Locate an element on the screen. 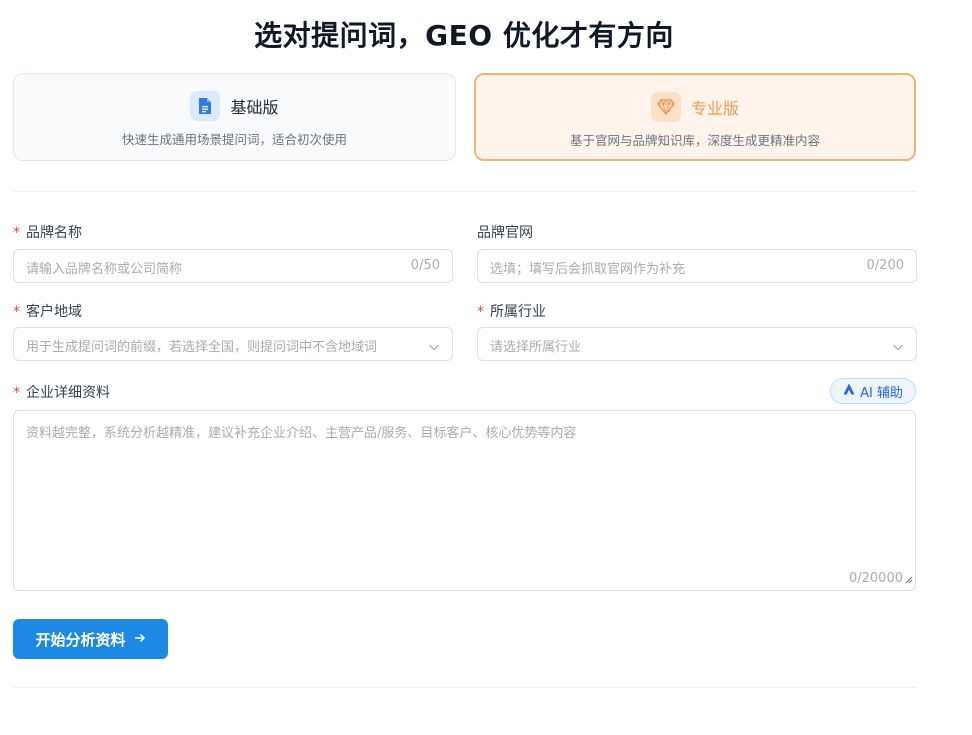 This screenshot has width=972, height=735. brand-website-label: 品牌官网 is located at coordinates (505, 232).